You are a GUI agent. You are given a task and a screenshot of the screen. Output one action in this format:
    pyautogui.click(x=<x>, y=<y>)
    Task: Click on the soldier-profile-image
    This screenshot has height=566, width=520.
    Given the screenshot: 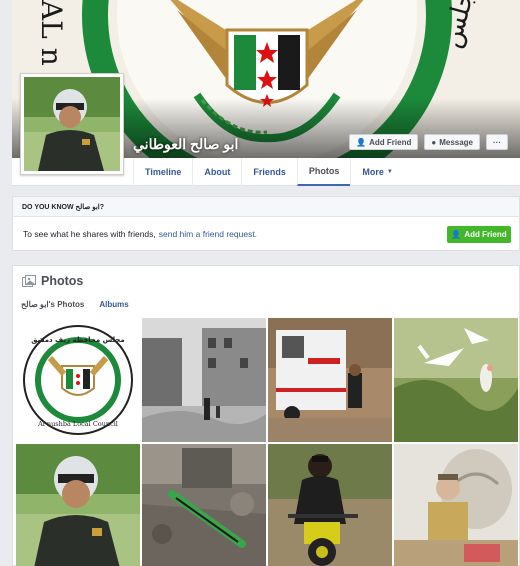 What is the action you would take?
    pyautogui.click(x=78, y=505)
    